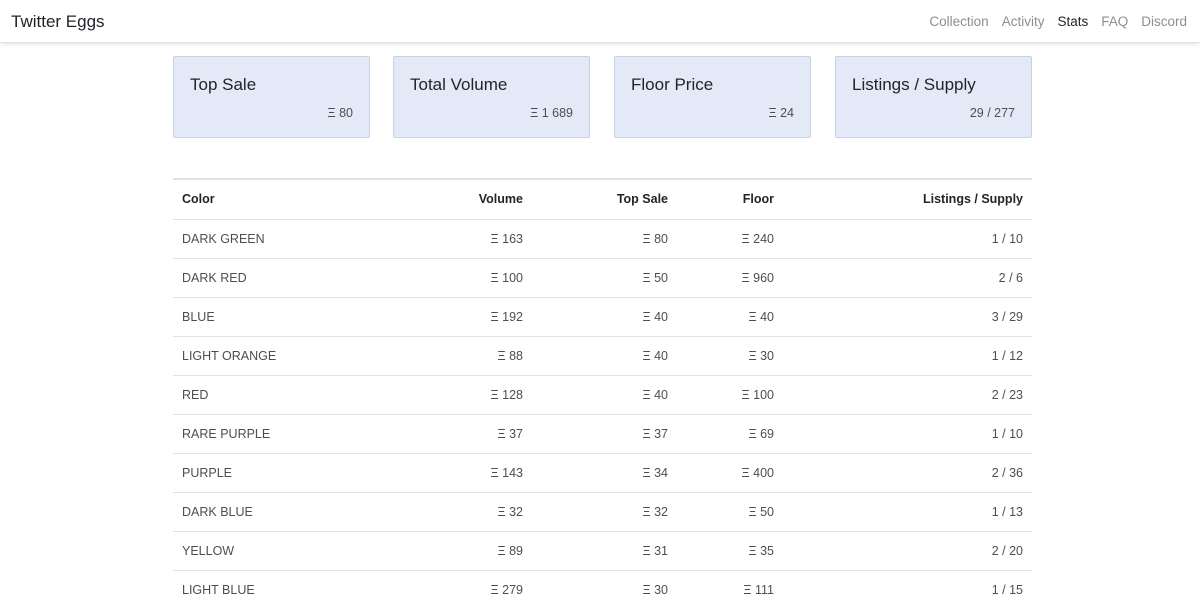 This screenshot has width=1200, height=609. What do you see at coordinates (271, 97) in the screenshot?
I see `card-top-sale: Top Sale Ξ 80` at bounding box center [271, 97].